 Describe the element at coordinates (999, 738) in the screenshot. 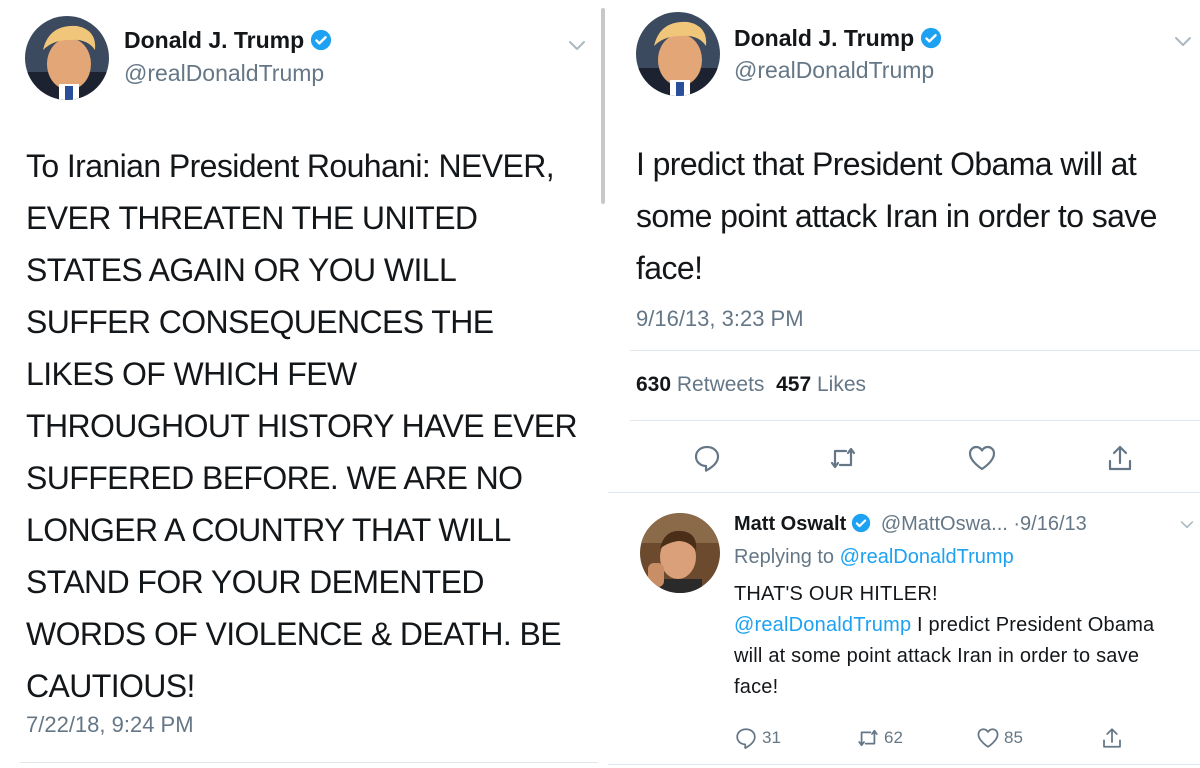

I see `reply-like-button: 85` at that location.